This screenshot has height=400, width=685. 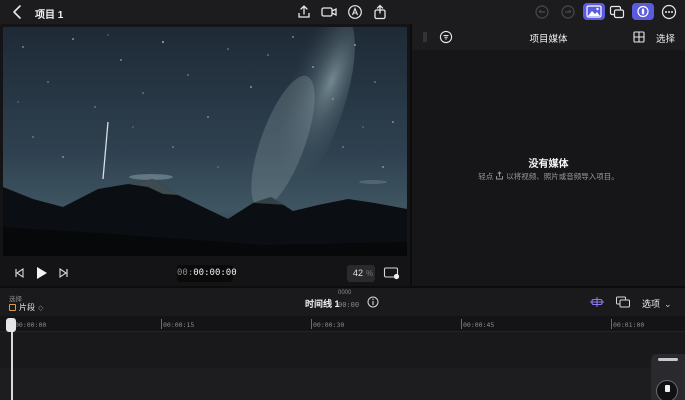 I want to click on back-chevron-left-icon, so click(x=18, y=12).